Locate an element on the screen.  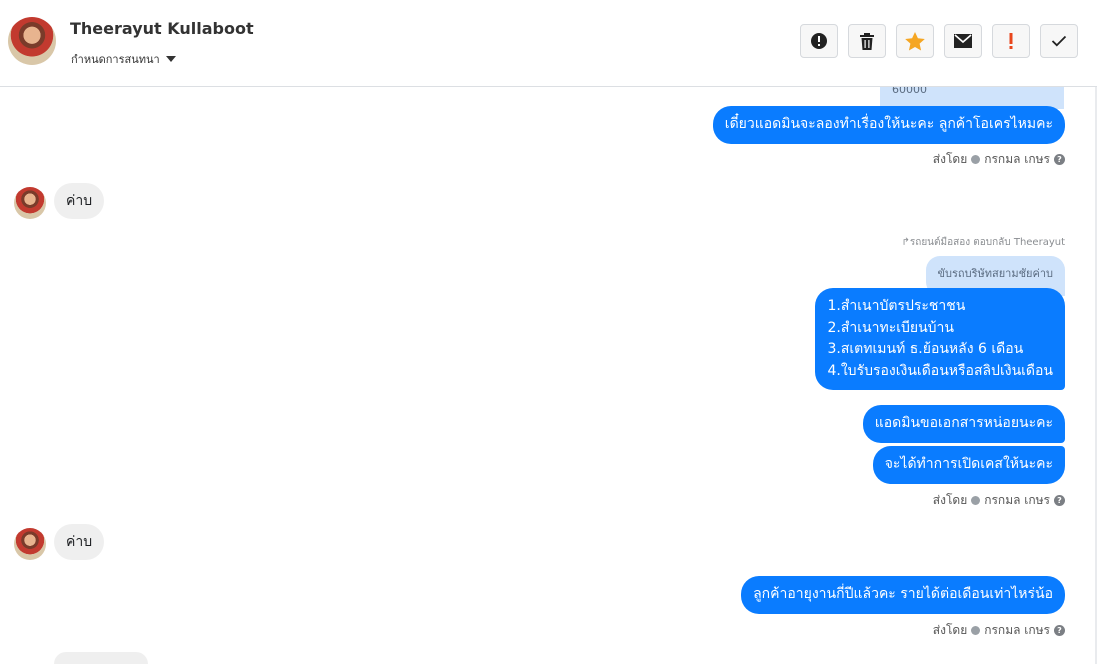
outgoing-message: แอดมินขอเอกสารหน่อยนะคะ is located at coordinates (963, 424).